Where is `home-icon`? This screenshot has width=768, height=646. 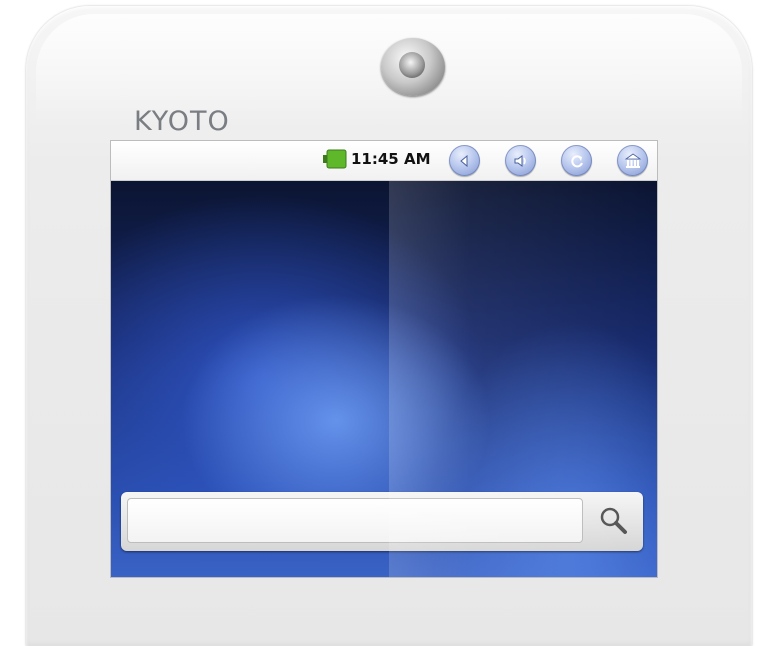
home-icon is located at coordinates (632, 160).